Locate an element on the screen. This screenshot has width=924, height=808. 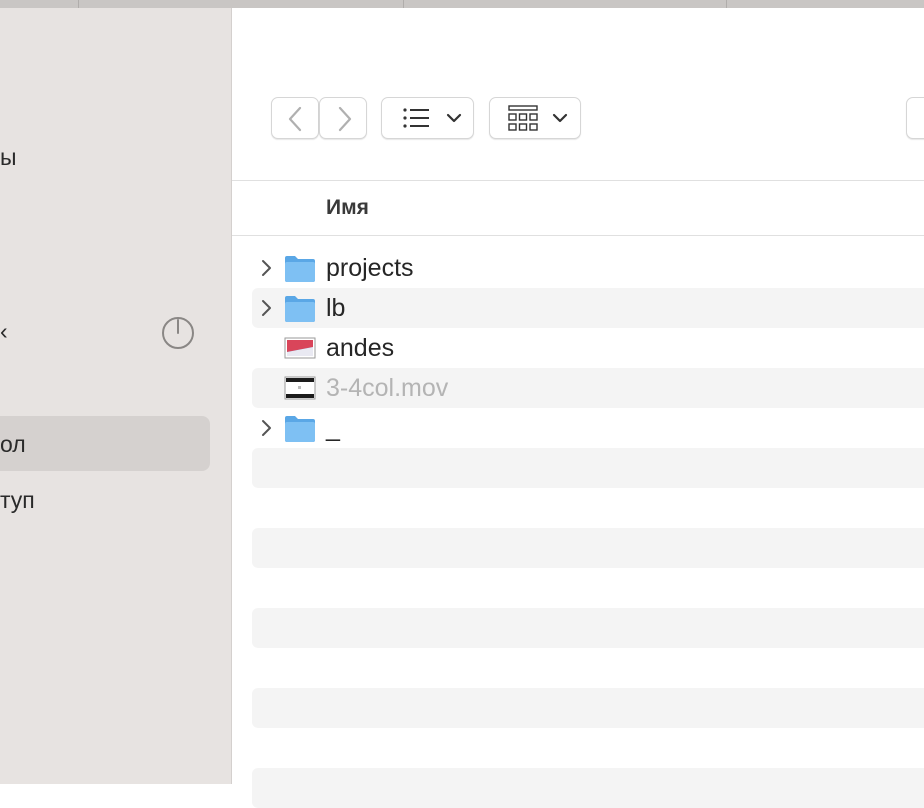
file-name: andes is located at coordinates (360, 348).